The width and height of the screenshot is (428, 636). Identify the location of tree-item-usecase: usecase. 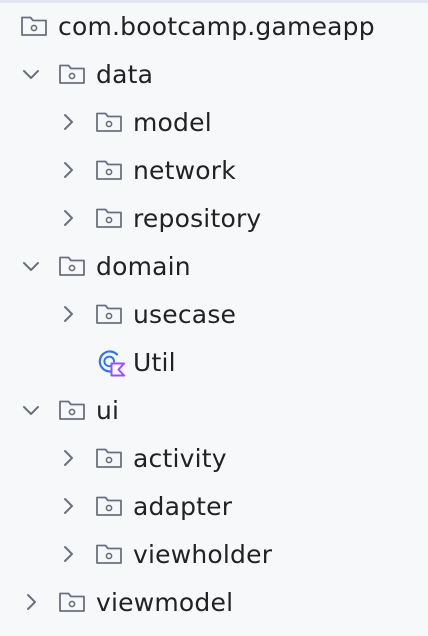
(214, 314).